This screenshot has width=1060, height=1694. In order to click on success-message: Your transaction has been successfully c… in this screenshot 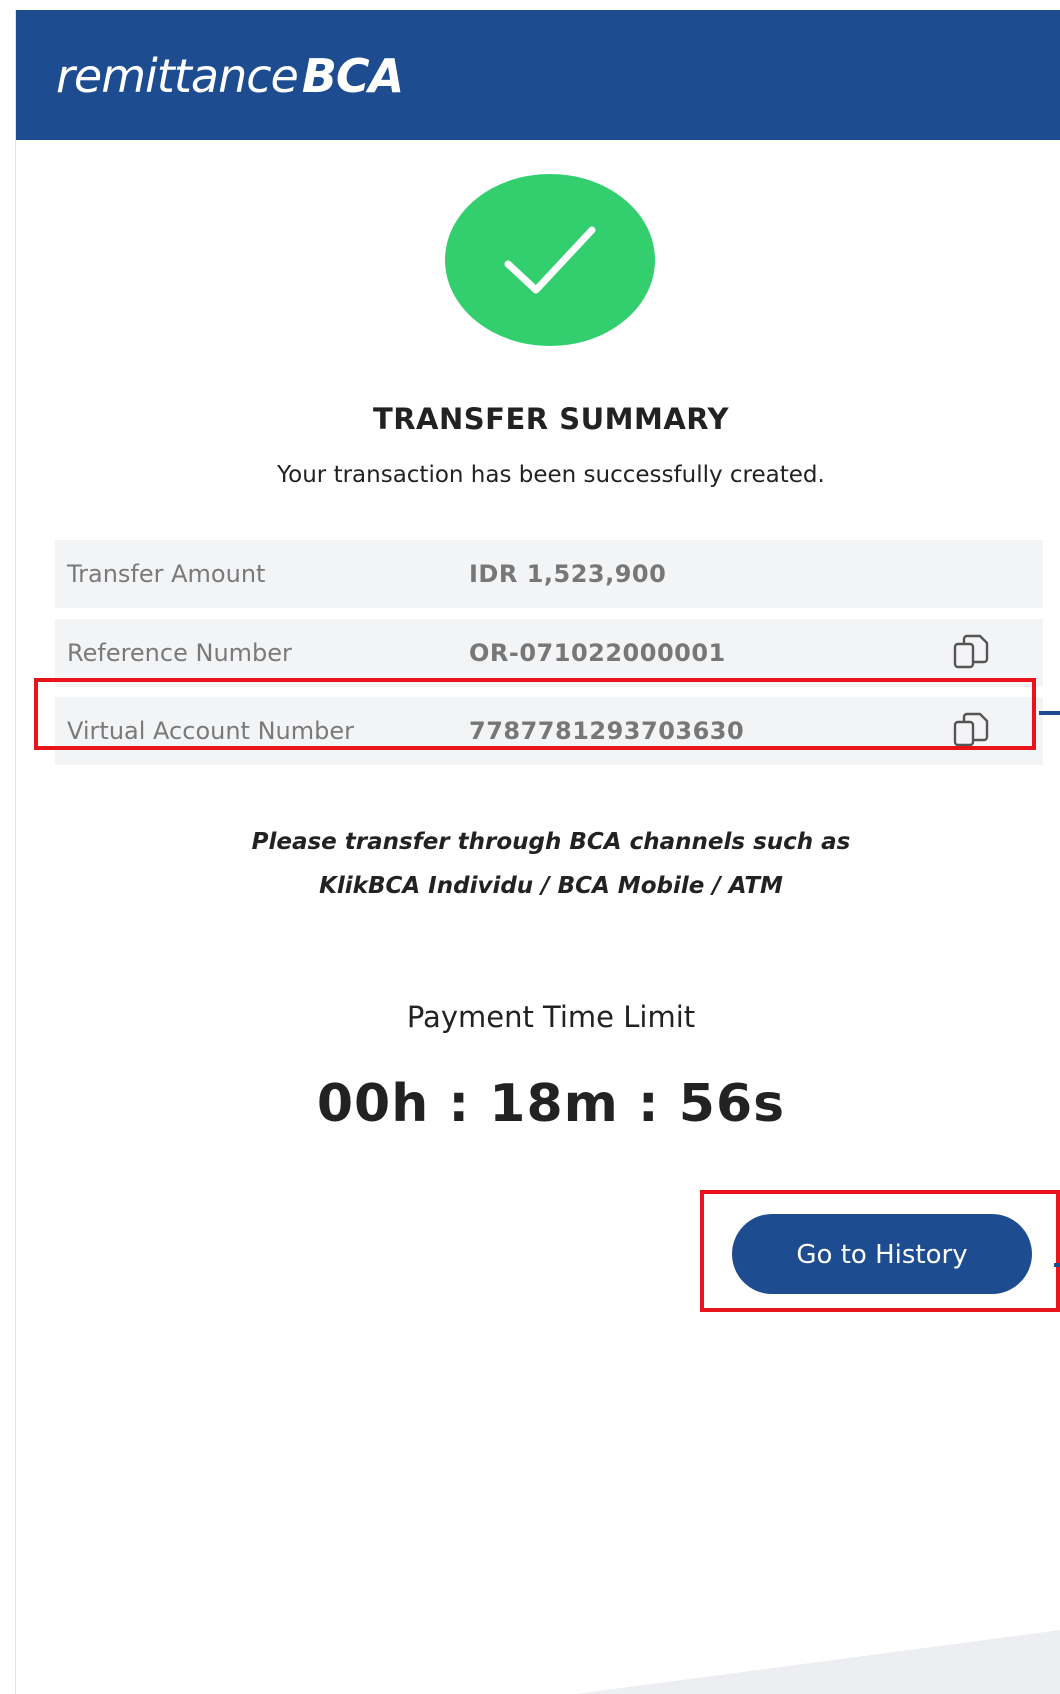, I will do `click(551, 475)`.